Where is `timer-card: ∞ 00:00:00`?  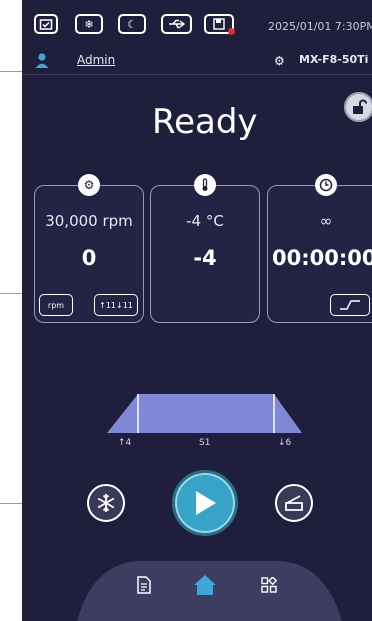
timer-card: ∞ 00:00:00 is located at coordinates (319, 248).